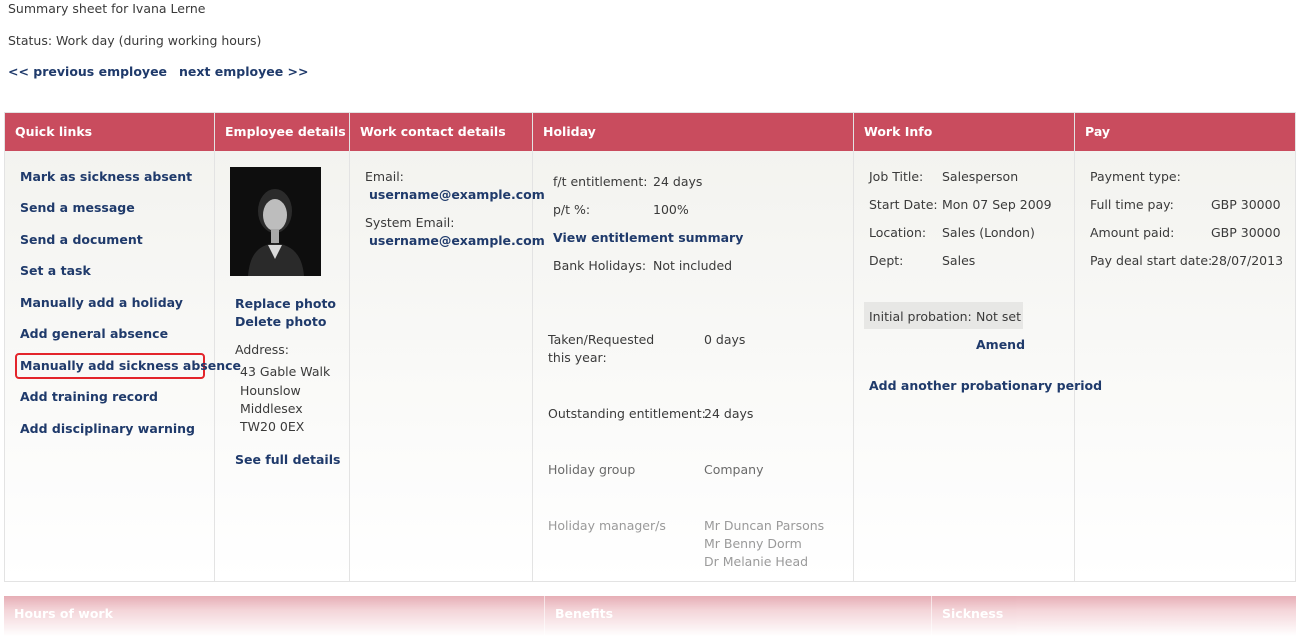 Image resolution: width=1299 pixels, height=636 pixels. I want to click on add-training-record-link: Add training record, so click(89, 396).